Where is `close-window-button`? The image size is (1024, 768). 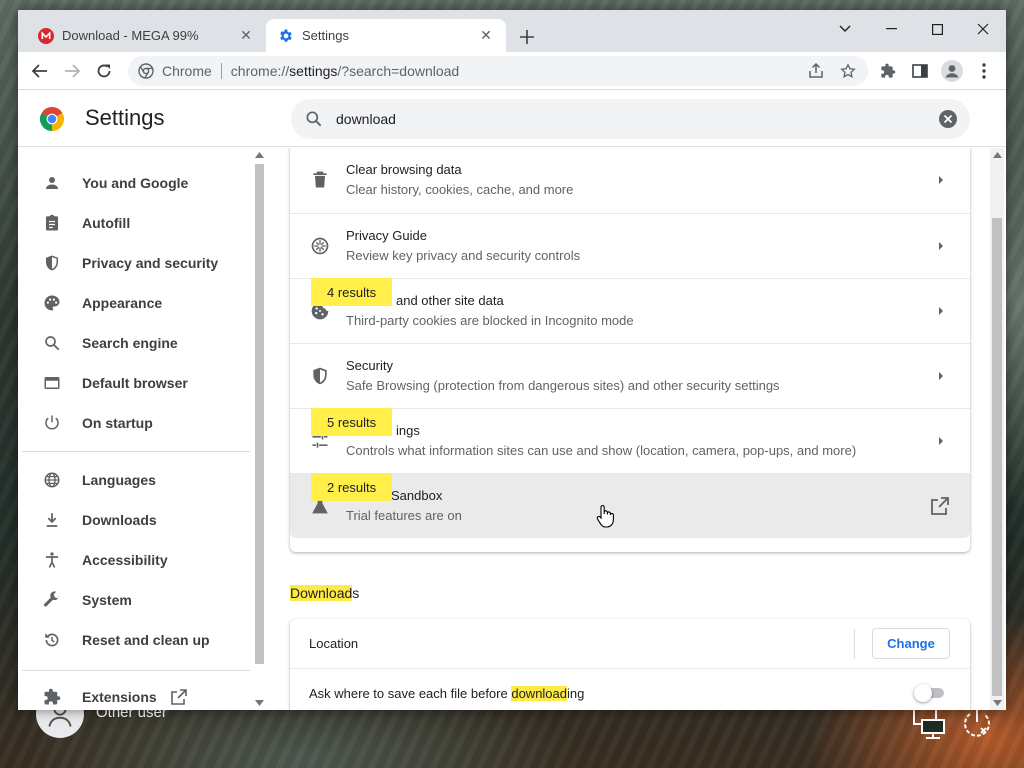 close-window-button is located at coordinates (983, 29).